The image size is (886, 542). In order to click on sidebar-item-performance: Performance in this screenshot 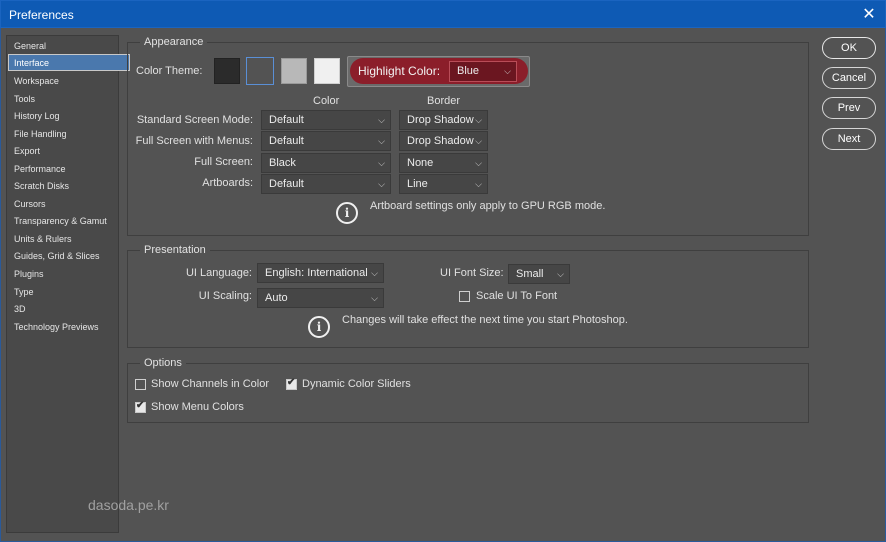, I will do `click(67, 169)`.